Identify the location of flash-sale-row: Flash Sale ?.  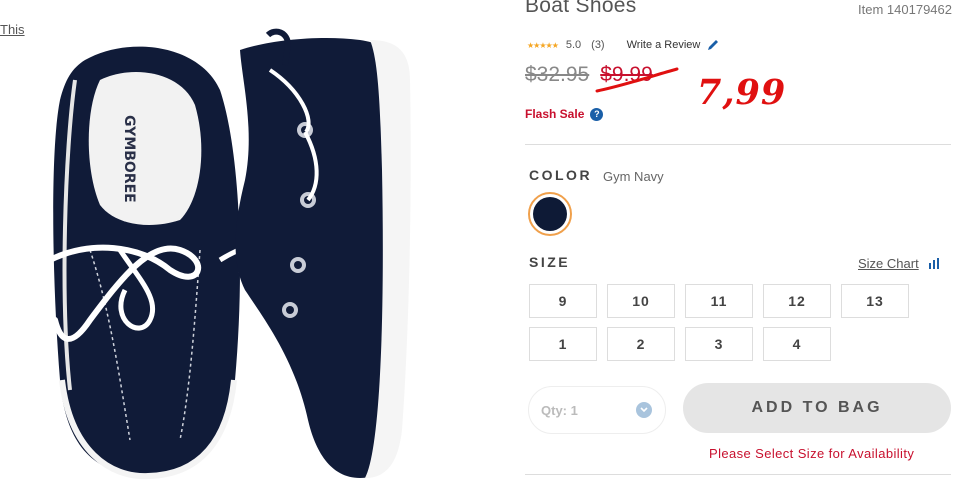
(564, 114).